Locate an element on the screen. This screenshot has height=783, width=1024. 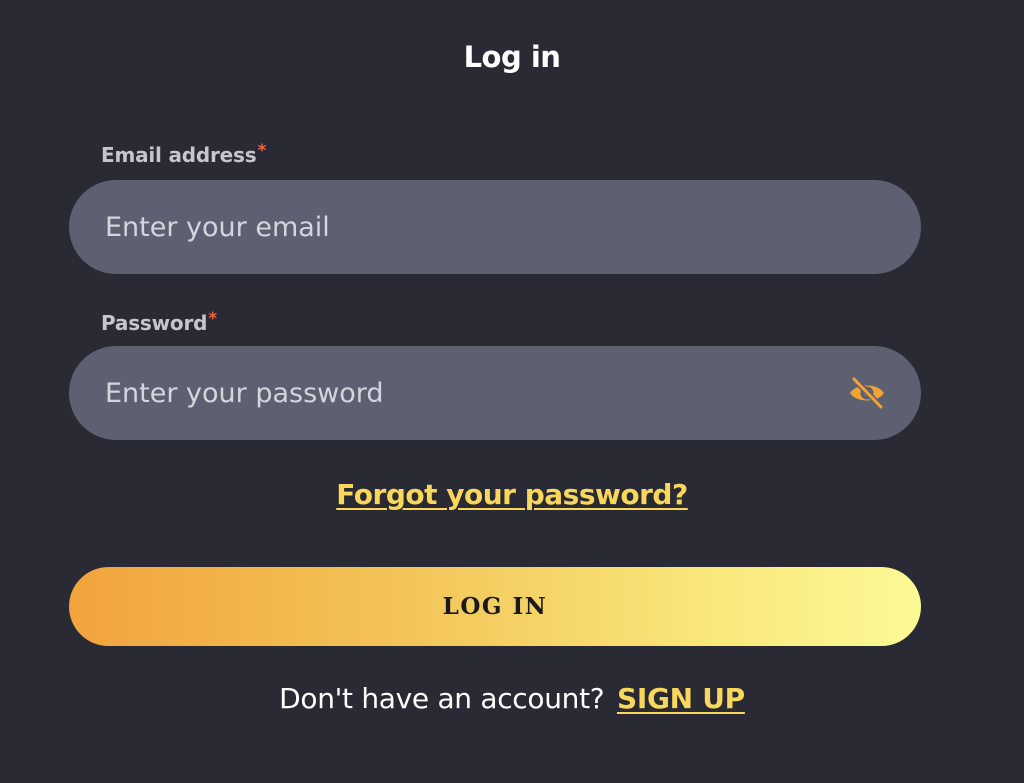
eye-slash-svg is located at coordinates (867, 393).